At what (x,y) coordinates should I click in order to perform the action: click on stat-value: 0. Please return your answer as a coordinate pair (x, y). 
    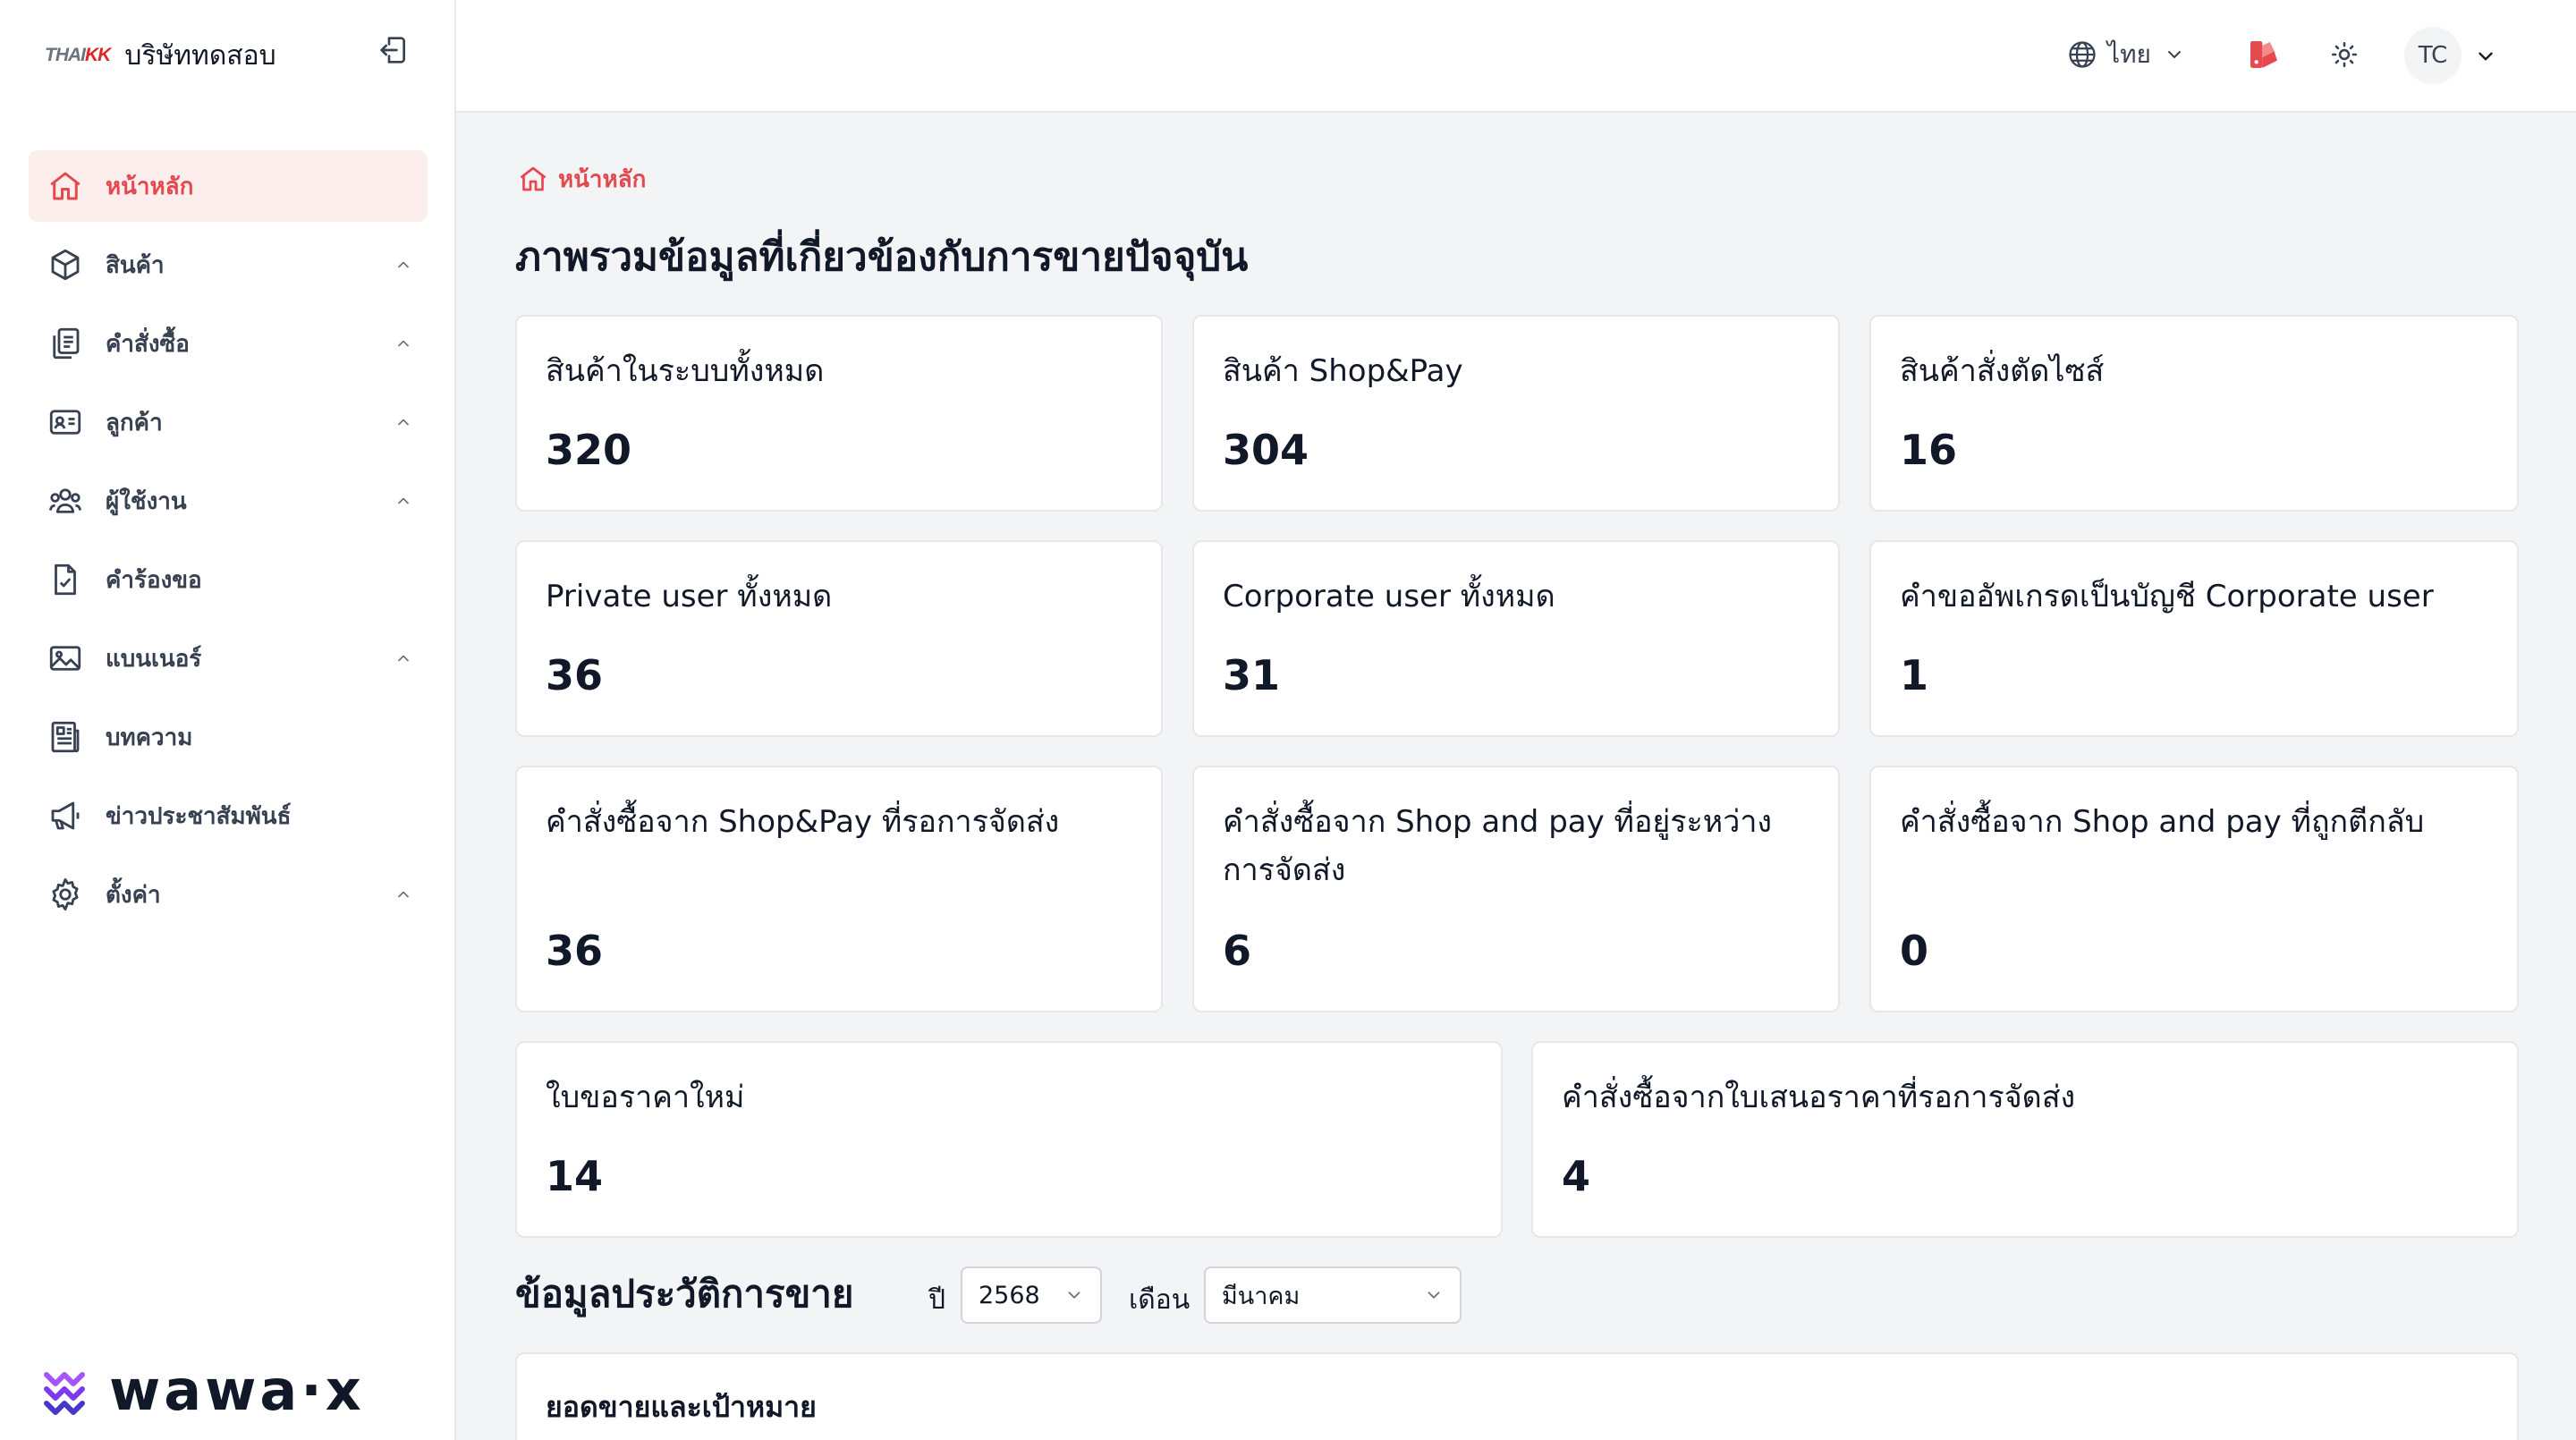
    Looking at the image, I should click on (1914, 951).